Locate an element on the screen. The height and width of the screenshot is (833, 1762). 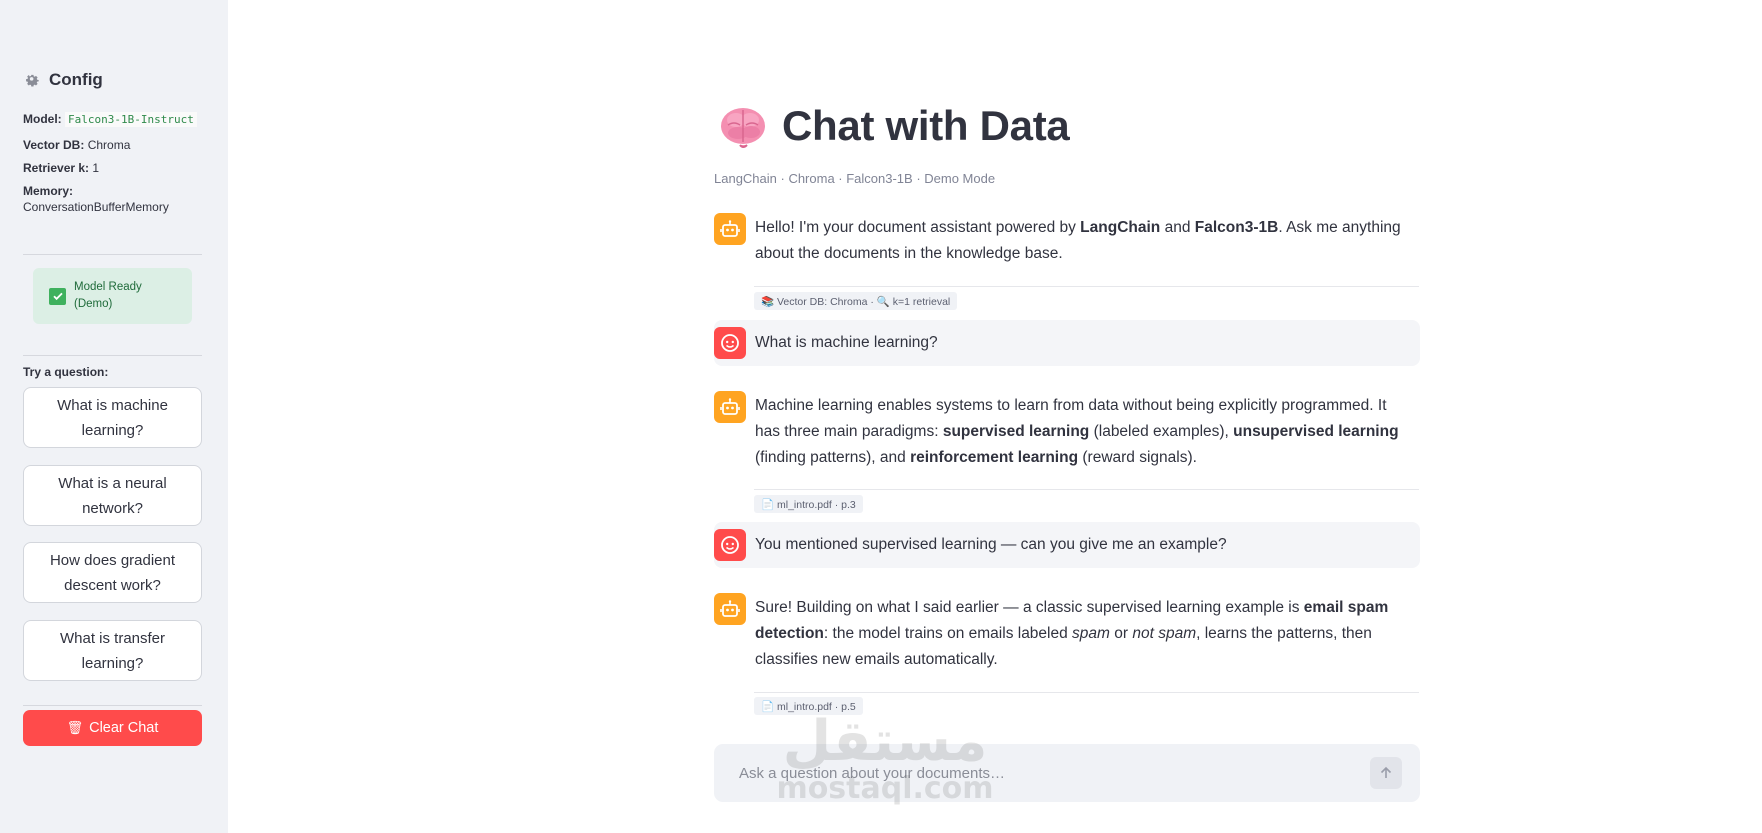
user-message: What is machine learning? is located at coordinates (1067, 343).